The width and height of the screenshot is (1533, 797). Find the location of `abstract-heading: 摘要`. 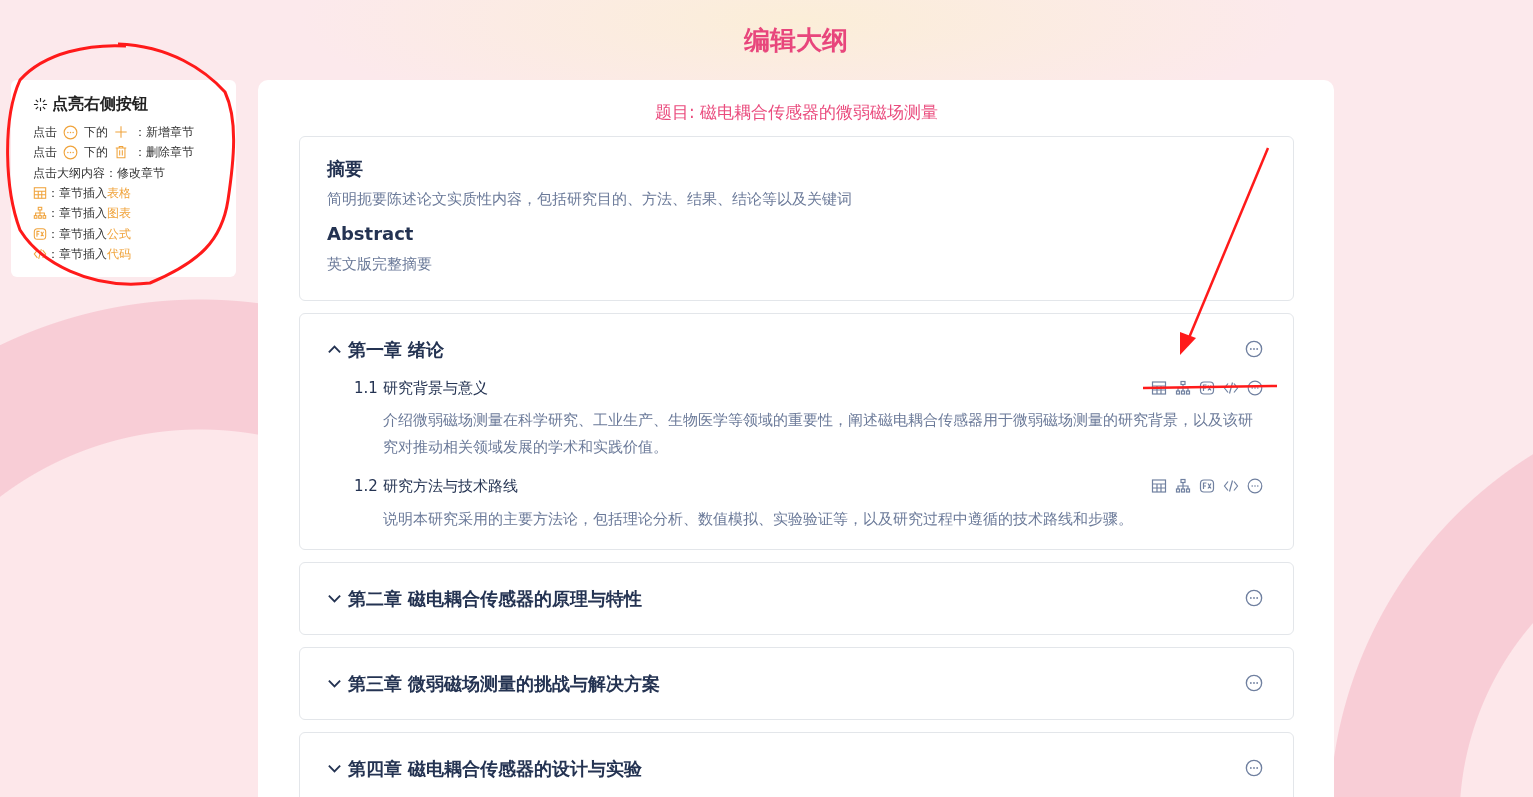

abstract-heading: 摘要 is located at coordinates (345, 168).